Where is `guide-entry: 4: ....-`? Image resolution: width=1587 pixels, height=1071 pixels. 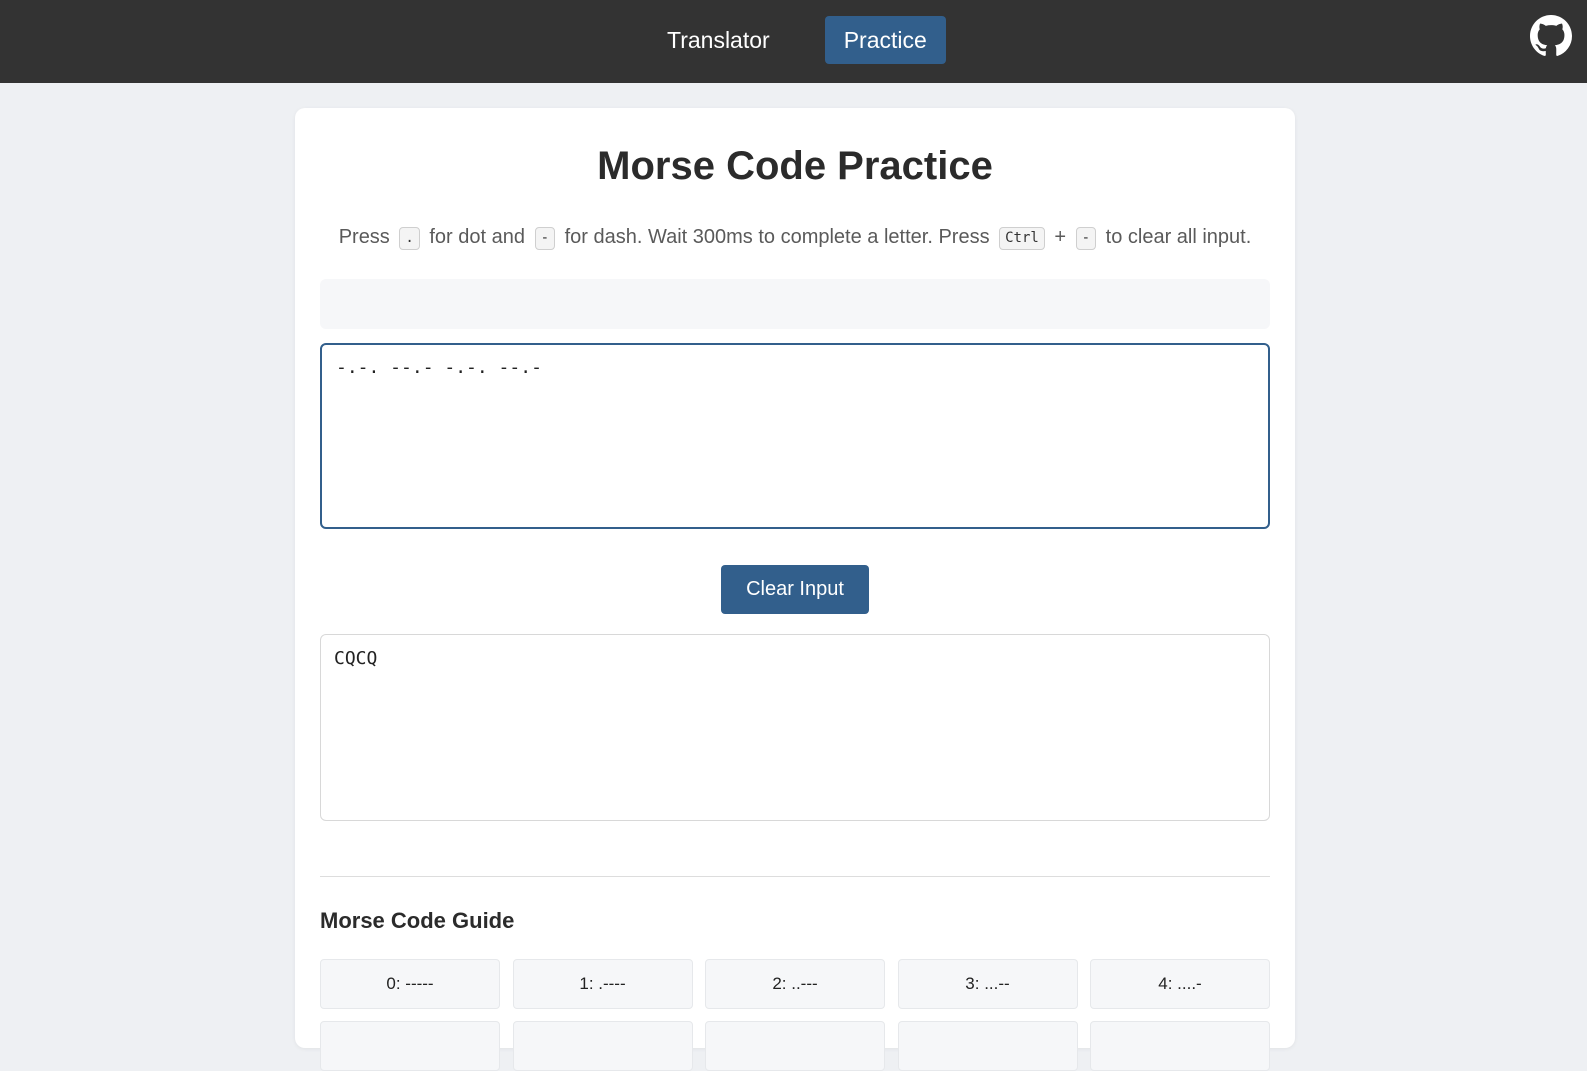 guide-entry: 4: ....- is located at coordinates (1180, 984).